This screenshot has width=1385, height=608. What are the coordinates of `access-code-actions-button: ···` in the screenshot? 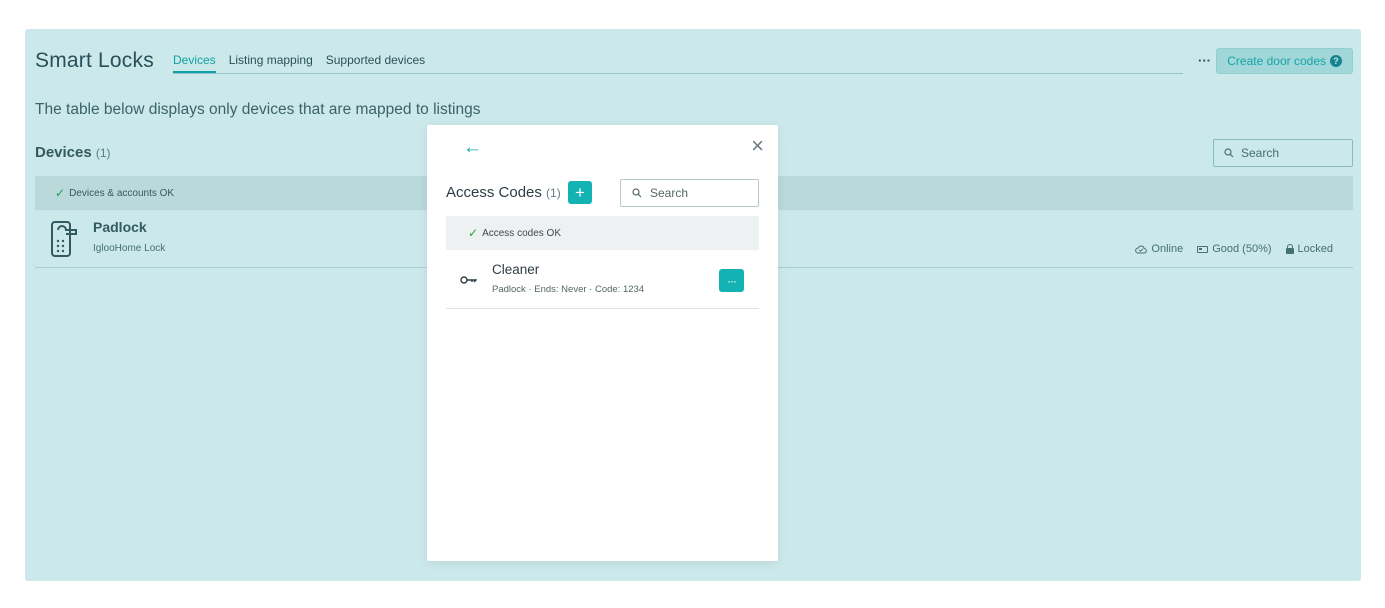 It's located at (731, 280).